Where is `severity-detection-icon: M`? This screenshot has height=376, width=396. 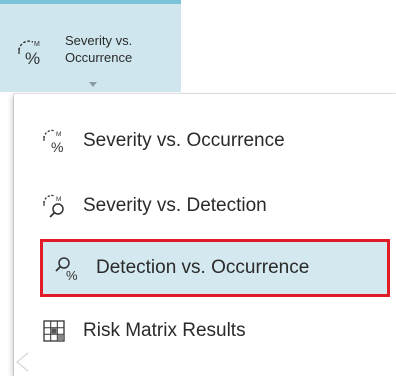
severity-detection-icon: M is located at coordinates (53, 206).